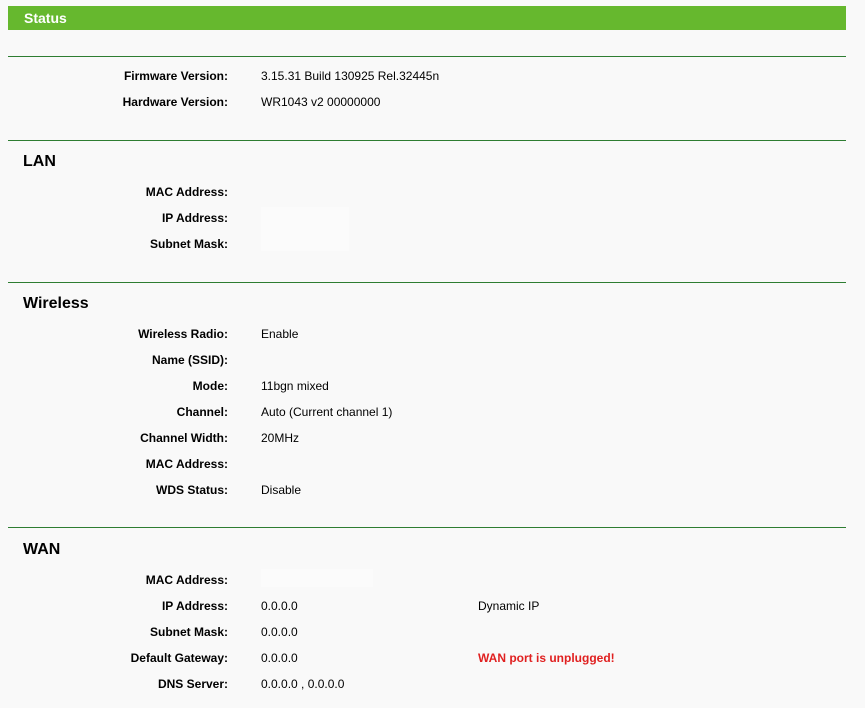 This screenshot has width=865, height=708. What do you see at coordinates (210, 386) in the screenshot?
I see `mode-label: Mode:` at bounding box center [210, 386].